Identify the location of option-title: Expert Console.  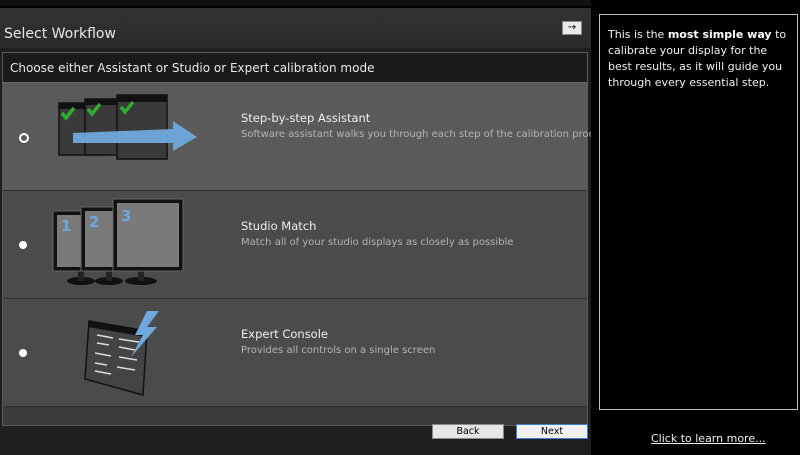
(284, 334).